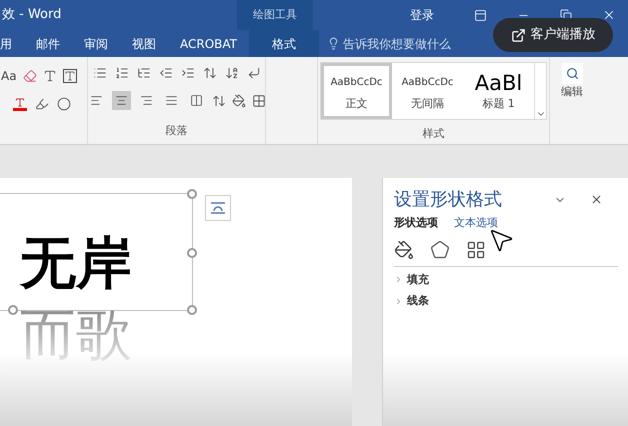 This screenshot has width=628, height=426. I want to click on font-size-button: Aa, so click(9, 76).